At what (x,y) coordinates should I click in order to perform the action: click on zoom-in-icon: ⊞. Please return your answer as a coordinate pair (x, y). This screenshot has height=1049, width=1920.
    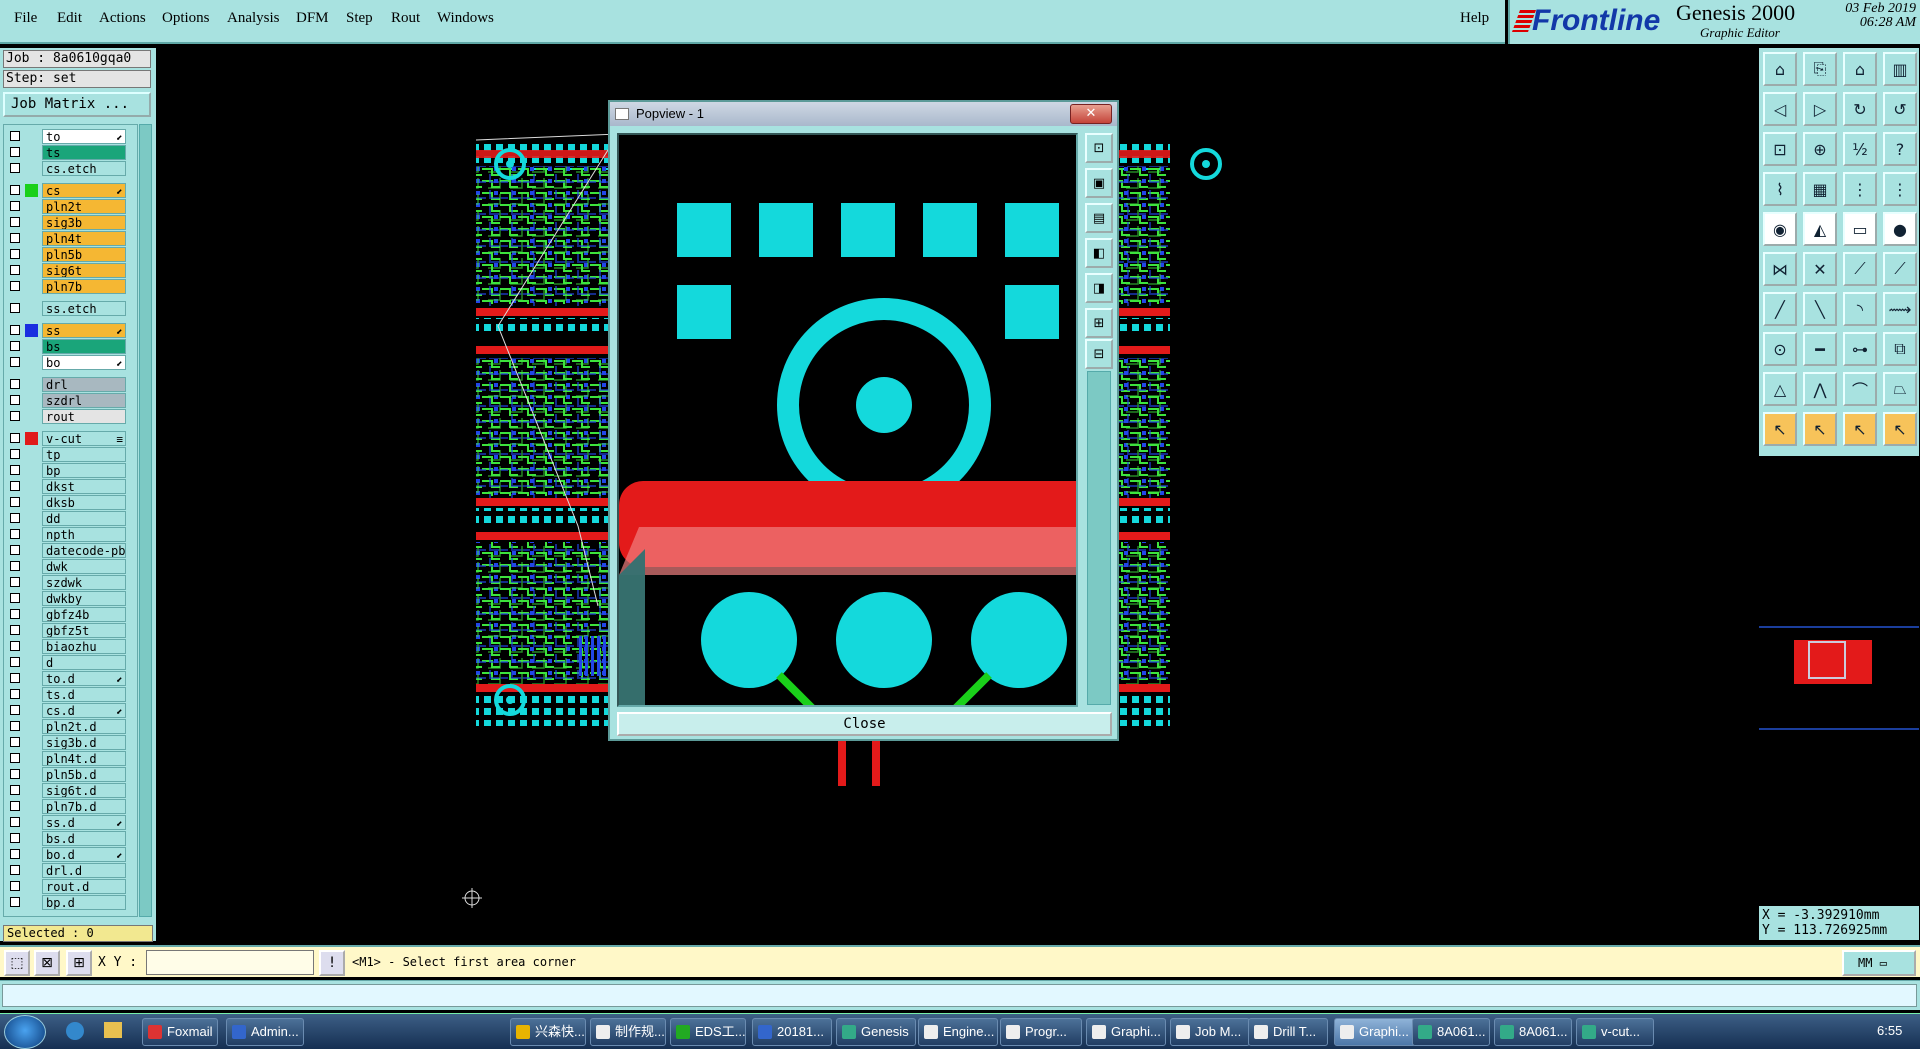
    Looking at the image, I should click on (1099, 323).